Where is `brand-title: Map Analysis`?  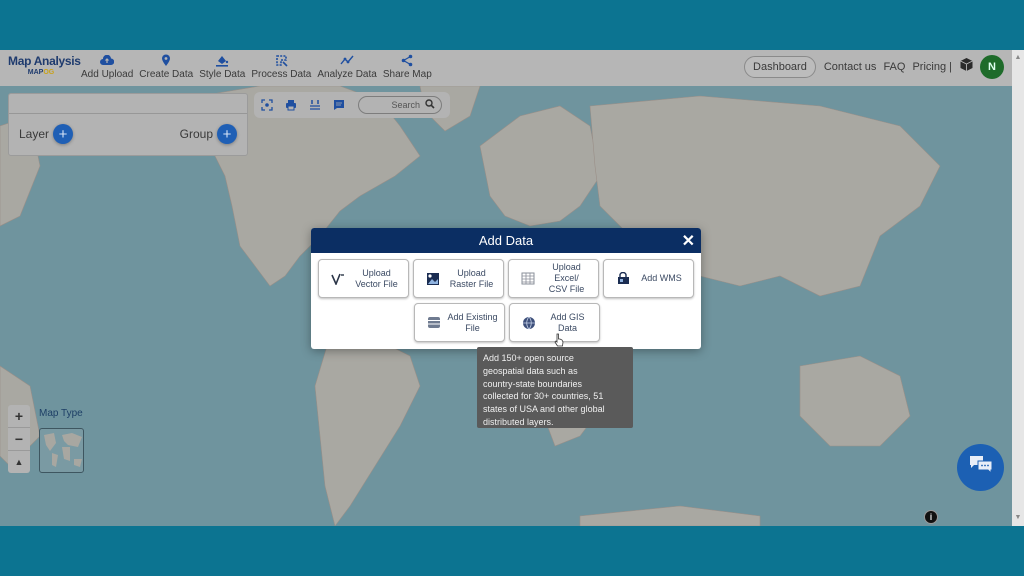 brand-title: Map Analysis is located at coordinates (44, 61).